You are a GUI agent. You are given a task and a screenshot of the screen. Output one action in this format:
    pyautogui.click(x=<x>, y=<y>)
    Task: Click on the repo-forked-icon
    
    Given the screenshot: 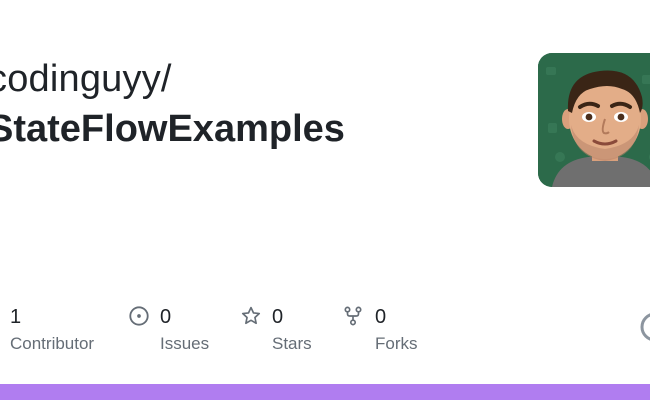 What is the action you would take?
    pyautogui.click(x=353, y=316)
    